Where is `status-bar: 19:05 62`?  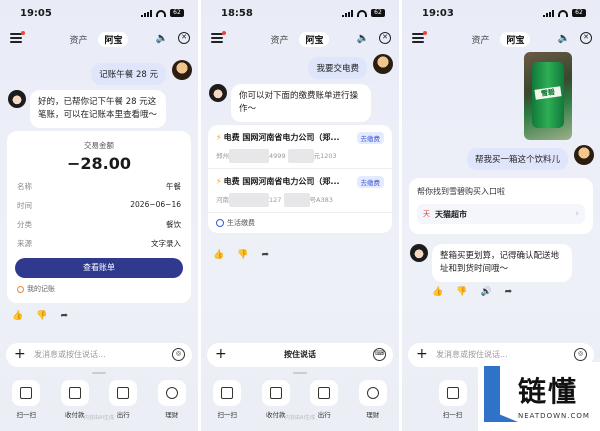
status-bar: 19:05 62 is located at coordinates (99, 12).